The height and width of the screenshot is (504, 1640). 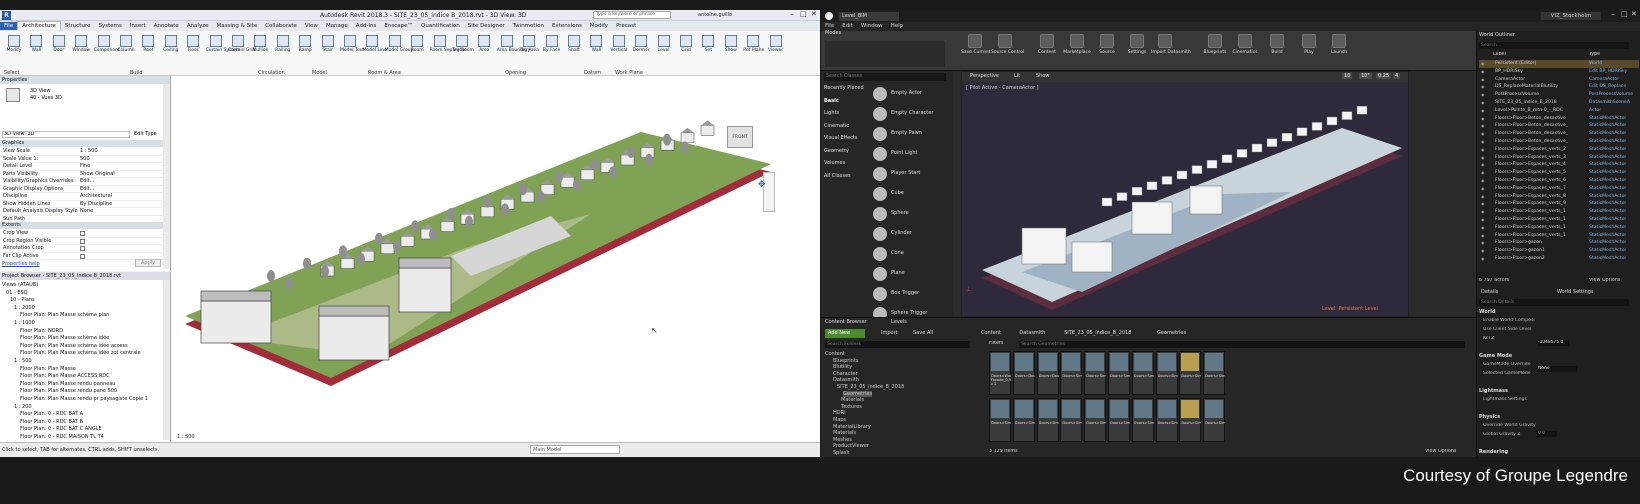 I want to click on path-segment: Datasmith, so click(x=1032, y=333).